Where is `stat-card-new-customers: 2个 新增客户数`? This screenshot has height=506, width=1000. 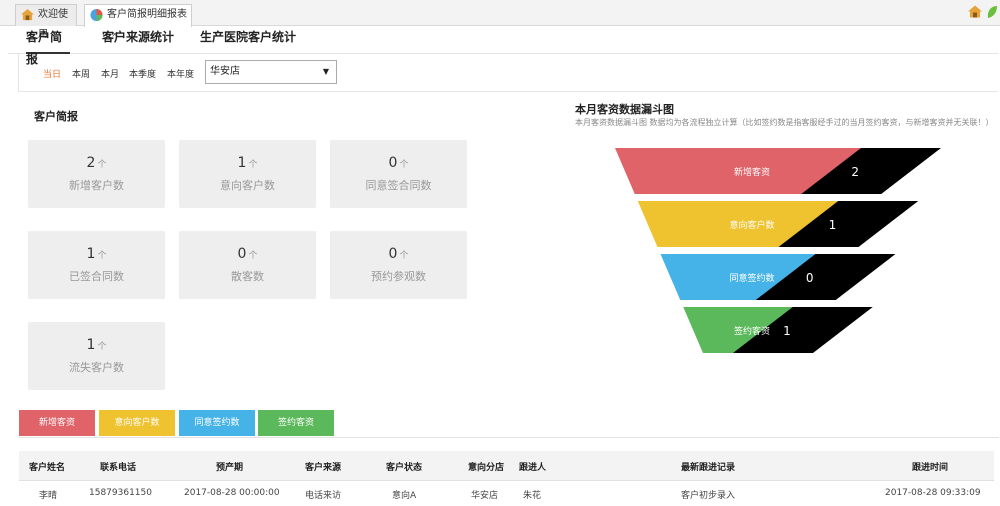 stat-card-new-customers: 2个 新增客户数 is located at coordinates (96, 174).